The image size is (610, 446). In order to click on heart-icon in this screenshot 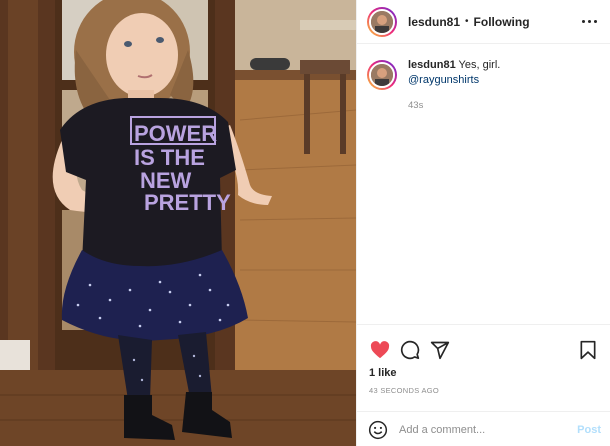, I will do `click(380, 350)`.